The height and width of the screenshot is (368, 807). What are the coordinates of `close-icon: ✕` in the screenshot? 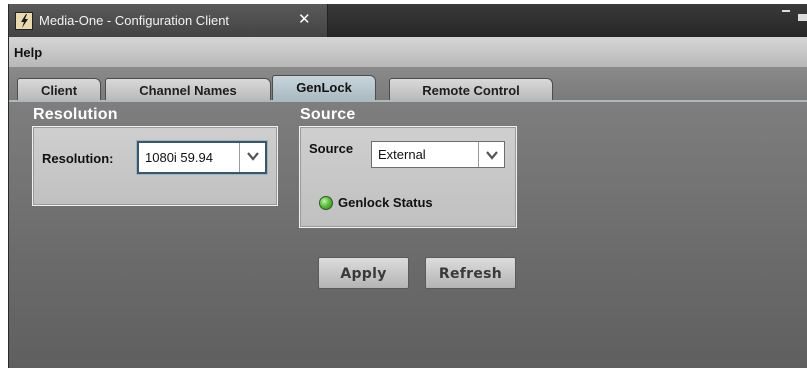 It's located at (304, 19).